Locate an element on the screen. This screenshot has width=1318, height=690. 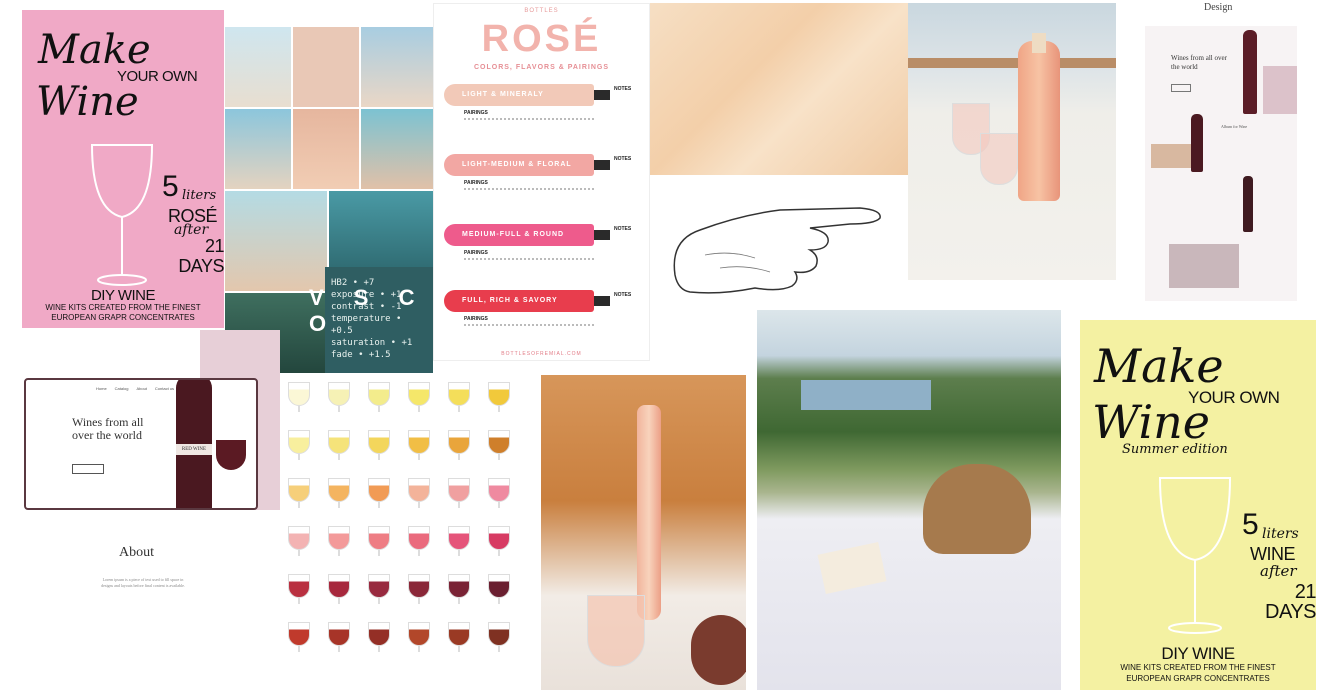
rose-bottle-label: LIGHT & MINERALY is located at coordinates (519, 95).